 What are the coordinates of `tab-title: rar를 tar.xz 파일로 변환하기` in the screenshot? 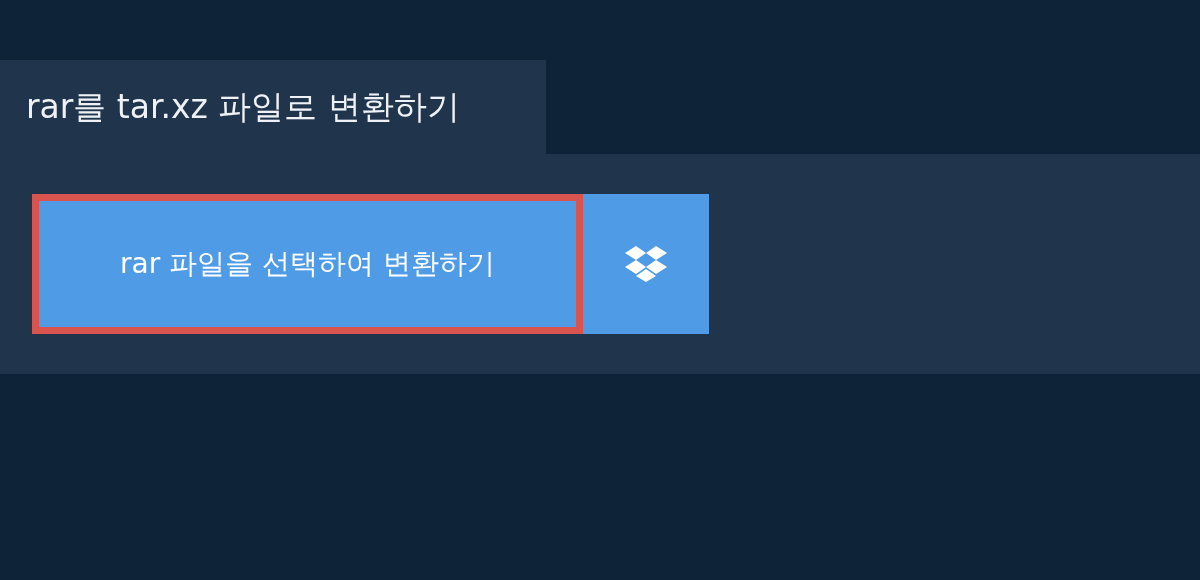 It's located at (243, 107).